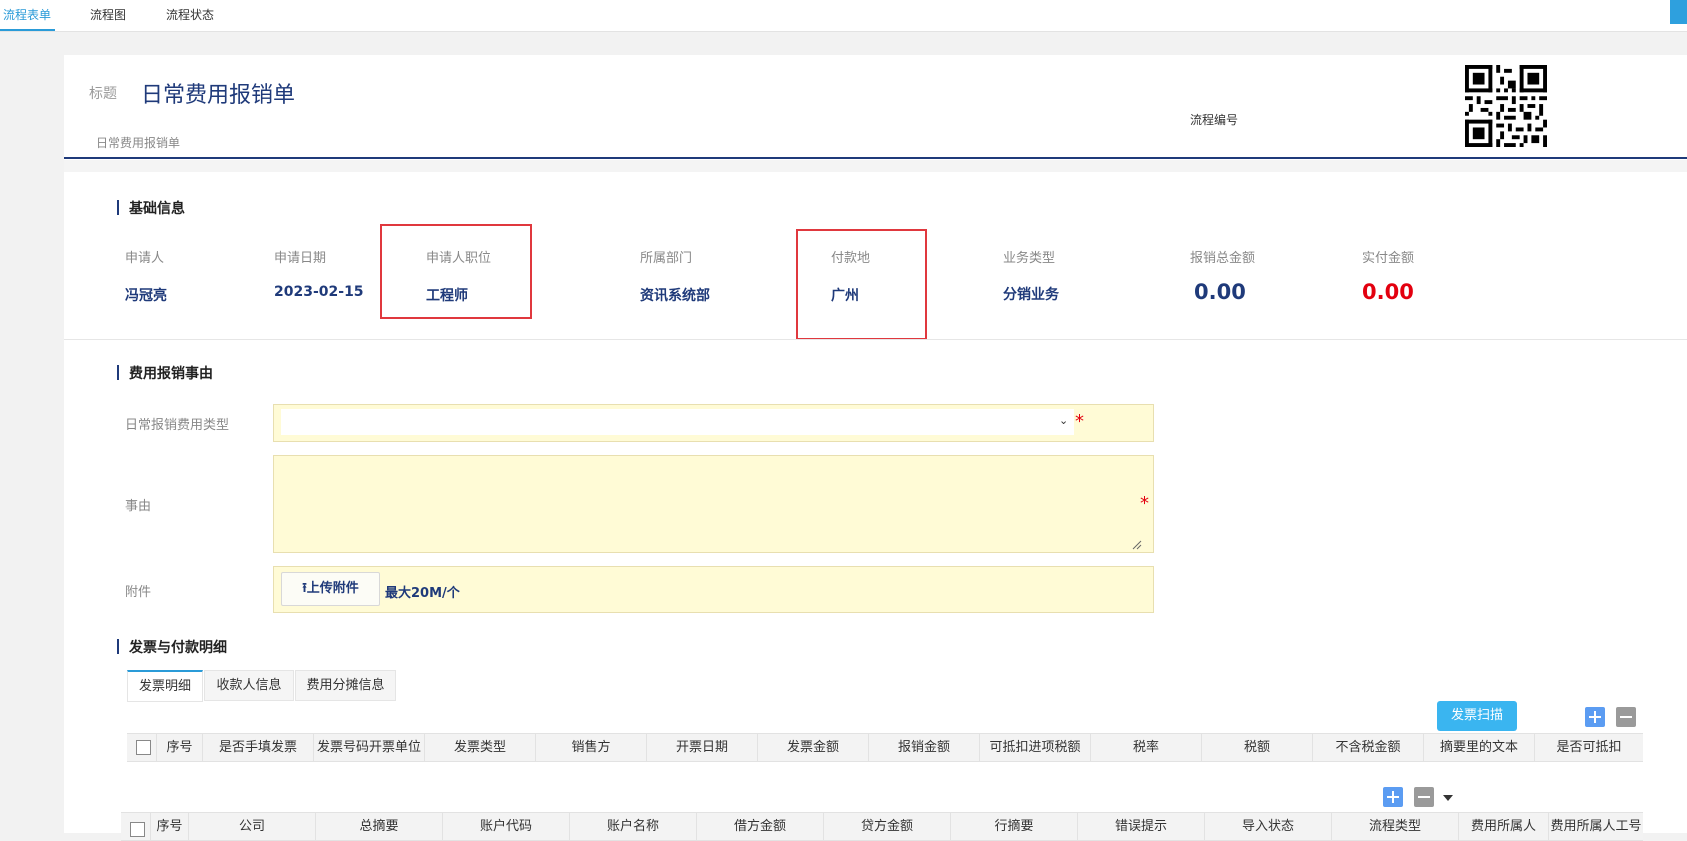 The image size is (1687, 841). What do you see at coordinates (1220, 292) in the screenshot?
I see `total-amount-value: 0.00` at bounding box center [1220, 292].